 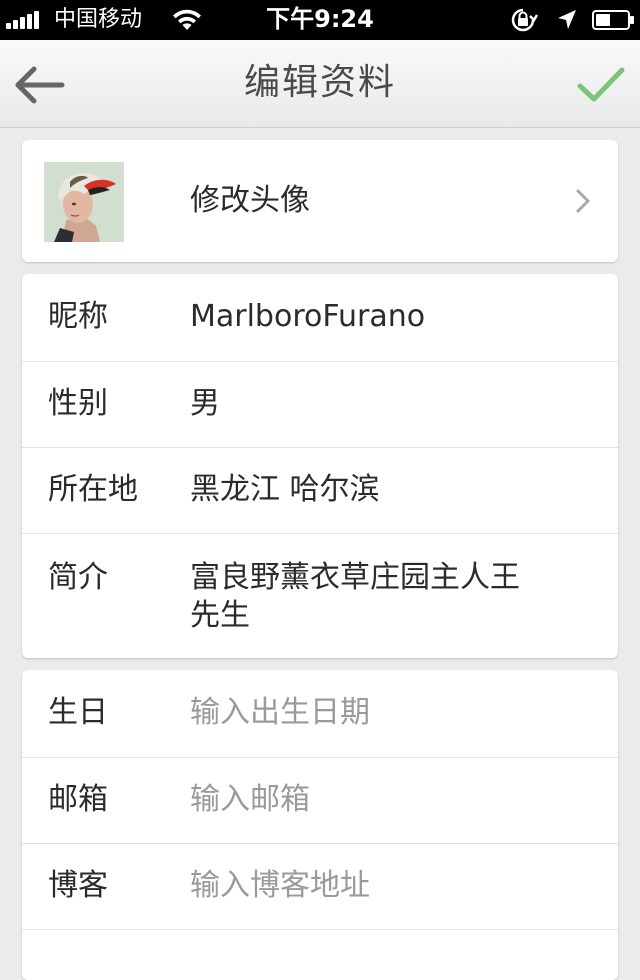 I want to click on birthday-row: 生日 输入出生日期, so click(x=320, y=713).